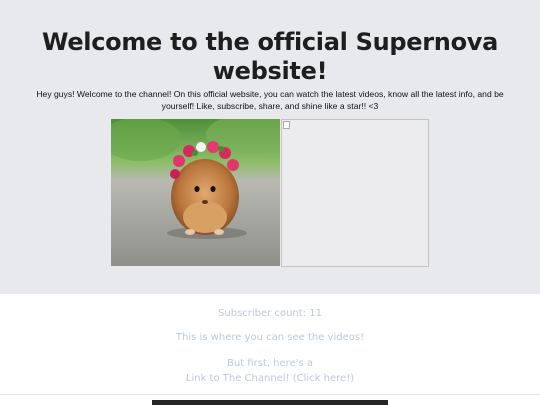 The width and height of the screenshot is (540, 405). What do you see at coordinates (270, 313) in the screenshot?
I see `subscriber-count: Subscriber count: 11` at bounding box center [270, 313].